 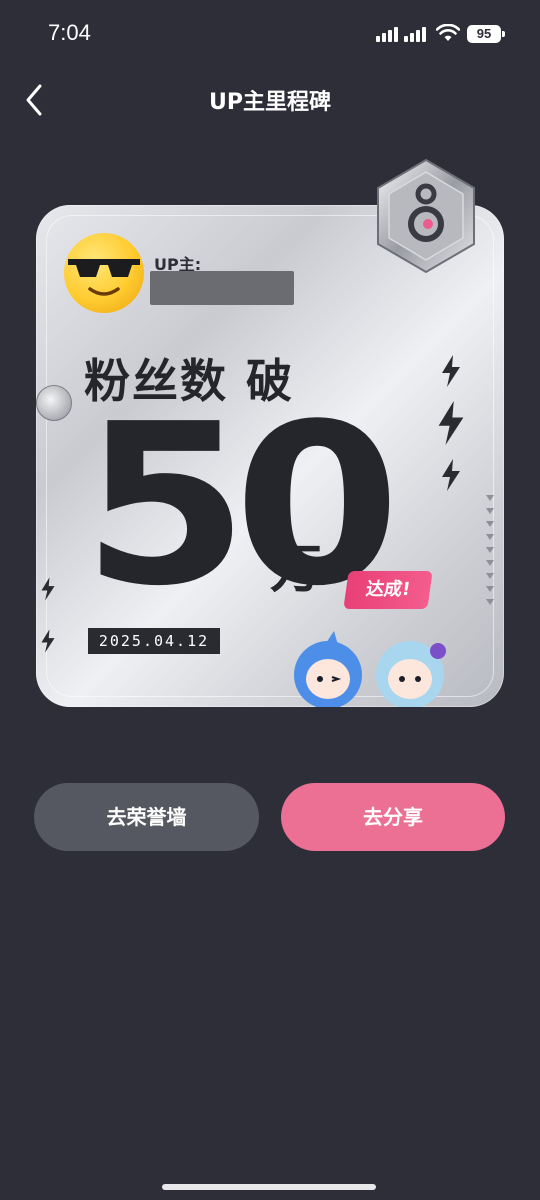 I want to click on page-title: UP主里程碑, so click(x=270, y=102).